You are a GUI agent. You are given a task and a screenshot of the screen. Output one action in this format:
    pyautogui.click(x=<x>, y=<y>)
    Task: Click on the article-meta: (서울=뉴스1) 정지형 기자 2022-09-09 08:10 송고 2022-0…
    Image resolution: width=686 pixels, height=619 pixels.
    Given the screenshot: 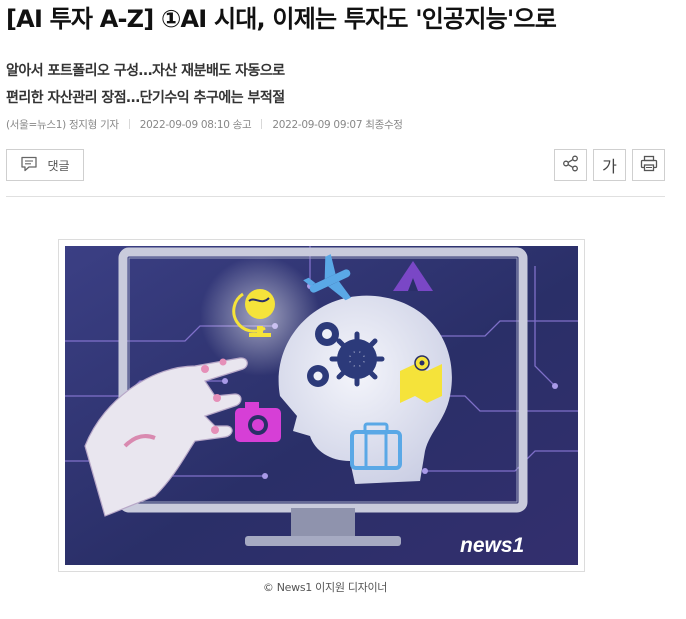 What is the action you would take?
    pyautogui.click(x=204, y=124)
    